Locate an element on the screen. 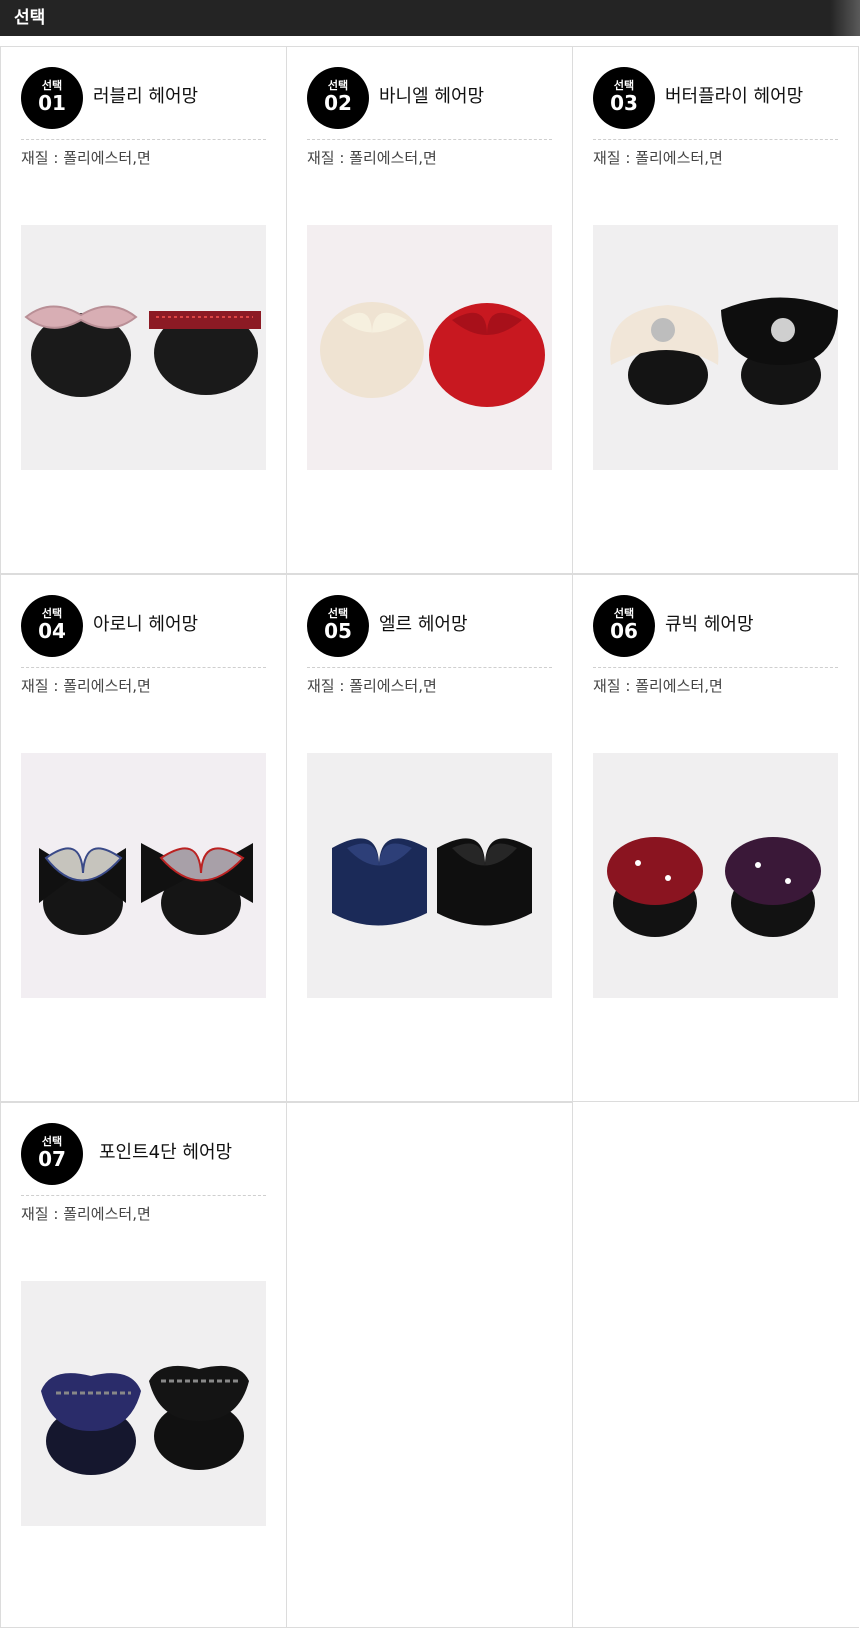 The image size is (860, 1628). product-card-05: 선택 05 엘르 헤어망 재질 : 폴리에스터,면 is located at coordinates (429, 838).